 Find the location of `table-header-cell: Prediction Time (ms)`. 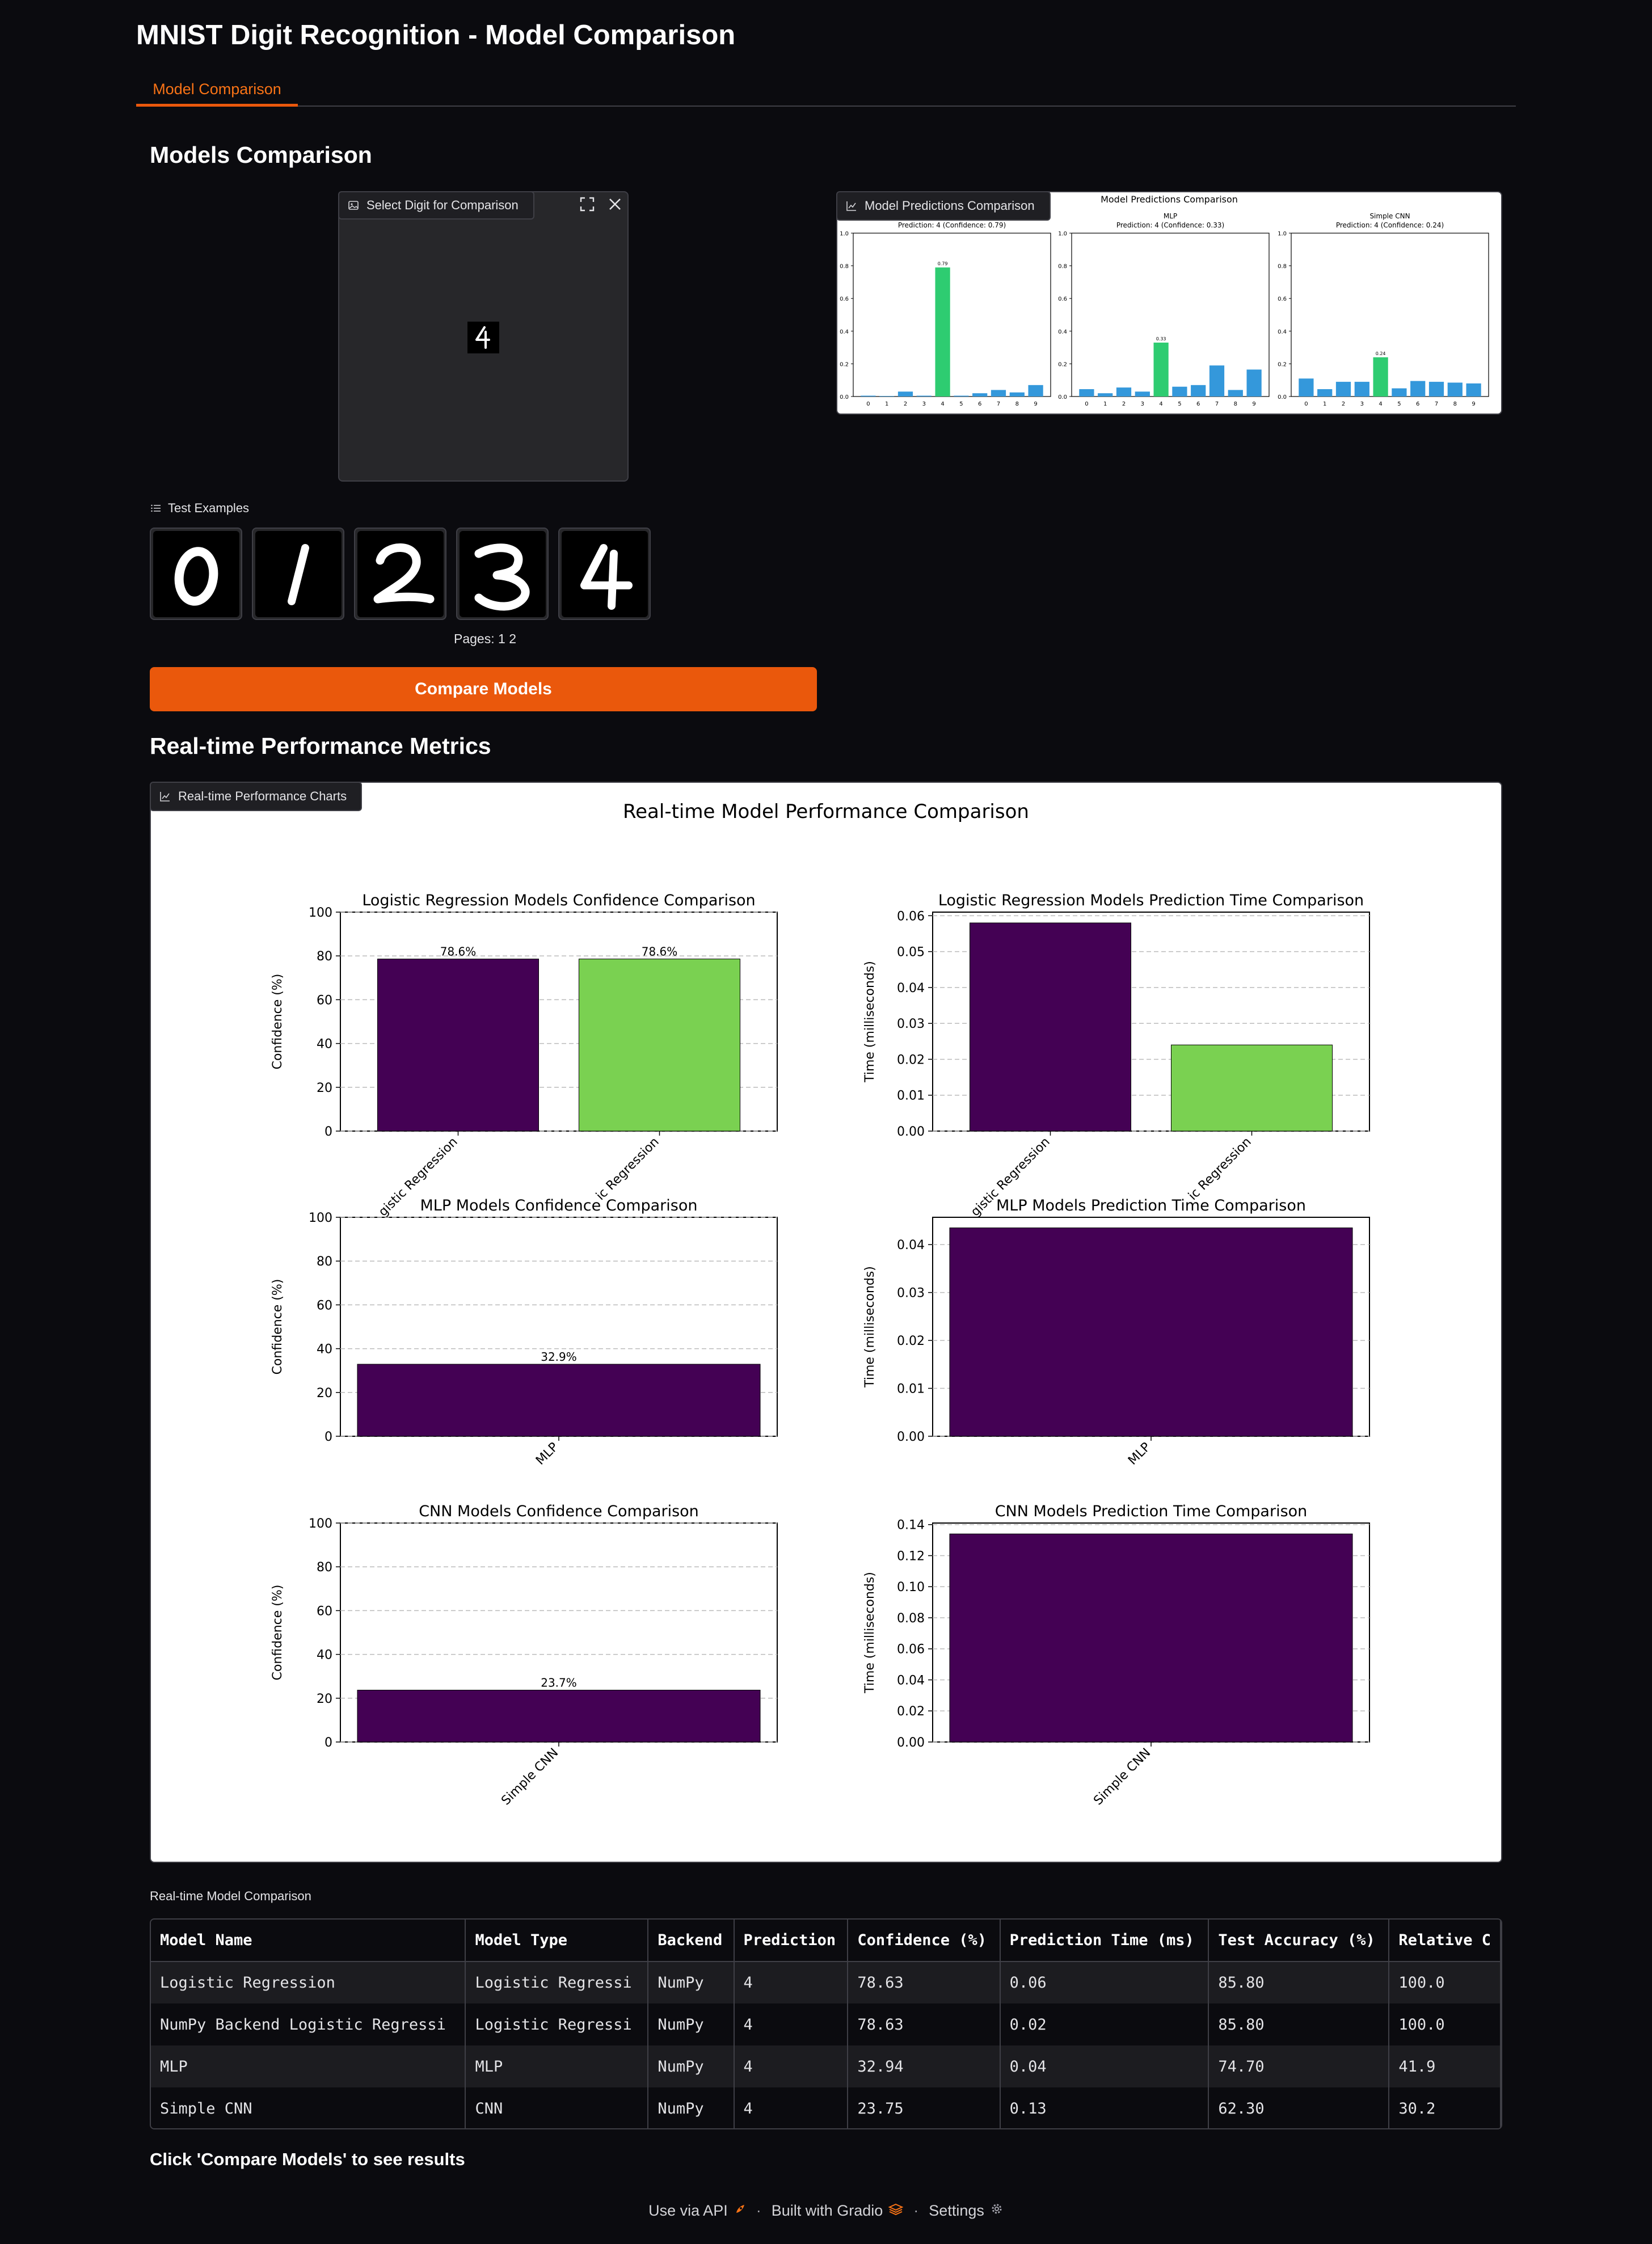

table-header-cell: Prediction Time (ms) is located at coordinates (1105, 1941).